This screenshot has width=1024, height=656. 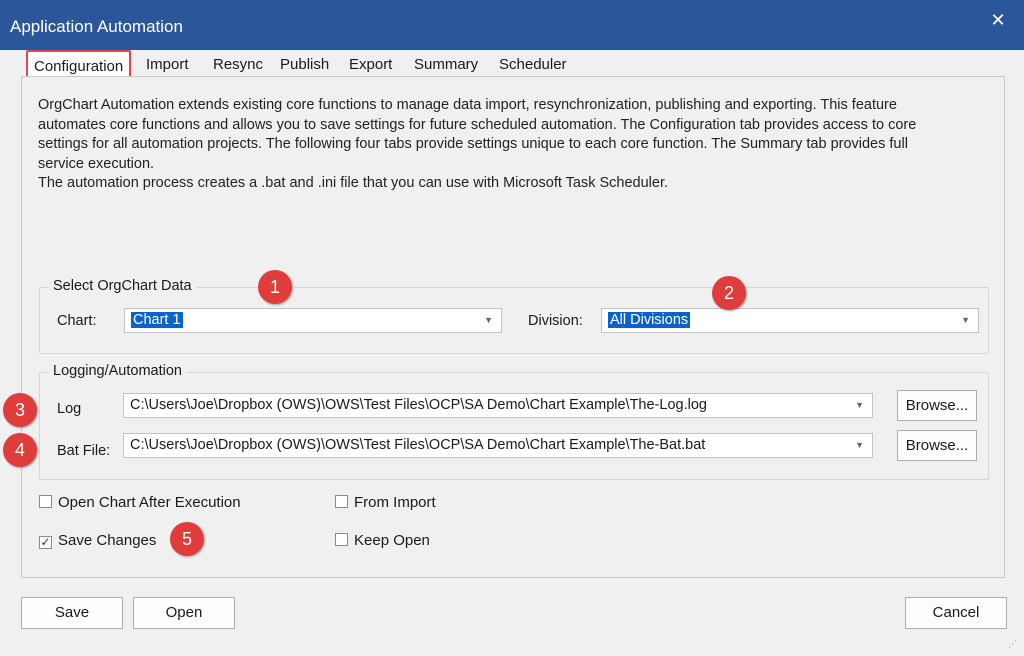 I want to click on division-value: All Divisions, so click(x=649, y=320).